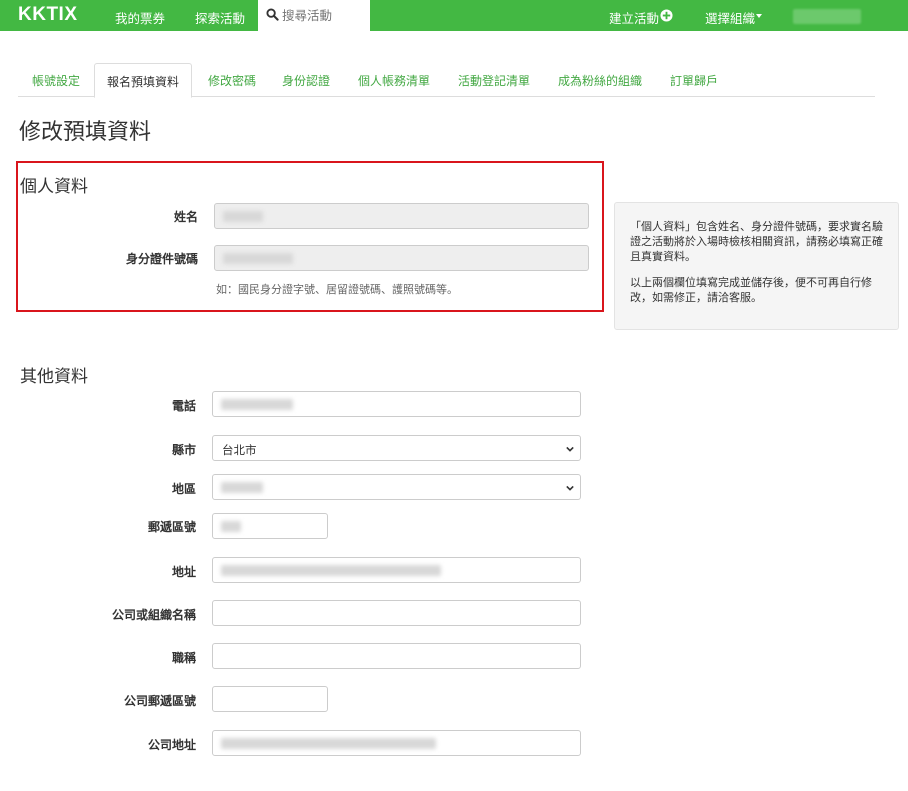  I want to click on tab-account-settings: 帳號設定, so click(56, 80).